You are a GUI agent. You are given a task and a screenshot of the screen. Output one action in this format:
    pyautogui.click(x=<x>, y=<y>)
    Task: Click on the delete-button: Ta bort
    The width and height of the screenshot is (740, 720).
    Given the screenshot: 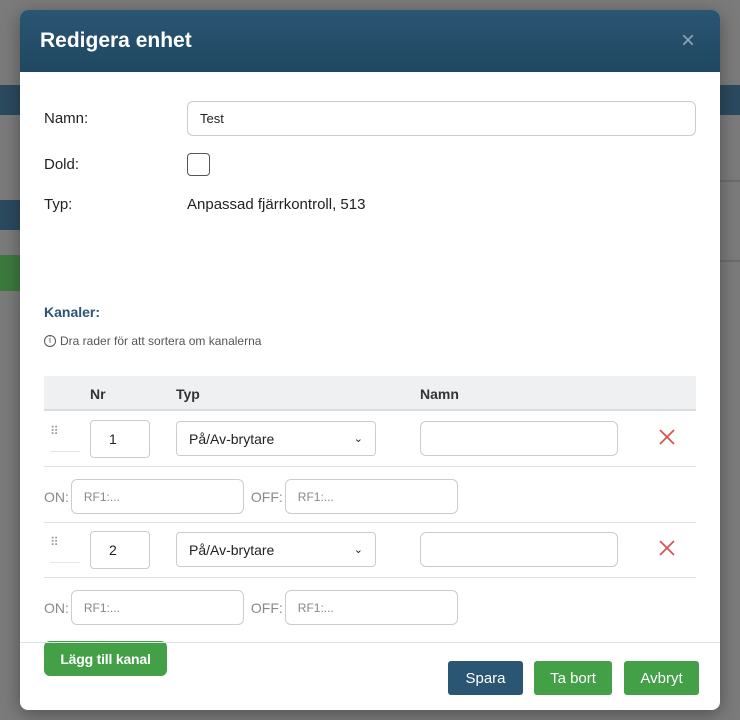 What is the action you would take?
    pyautogui.click(x=573, y=678)
    